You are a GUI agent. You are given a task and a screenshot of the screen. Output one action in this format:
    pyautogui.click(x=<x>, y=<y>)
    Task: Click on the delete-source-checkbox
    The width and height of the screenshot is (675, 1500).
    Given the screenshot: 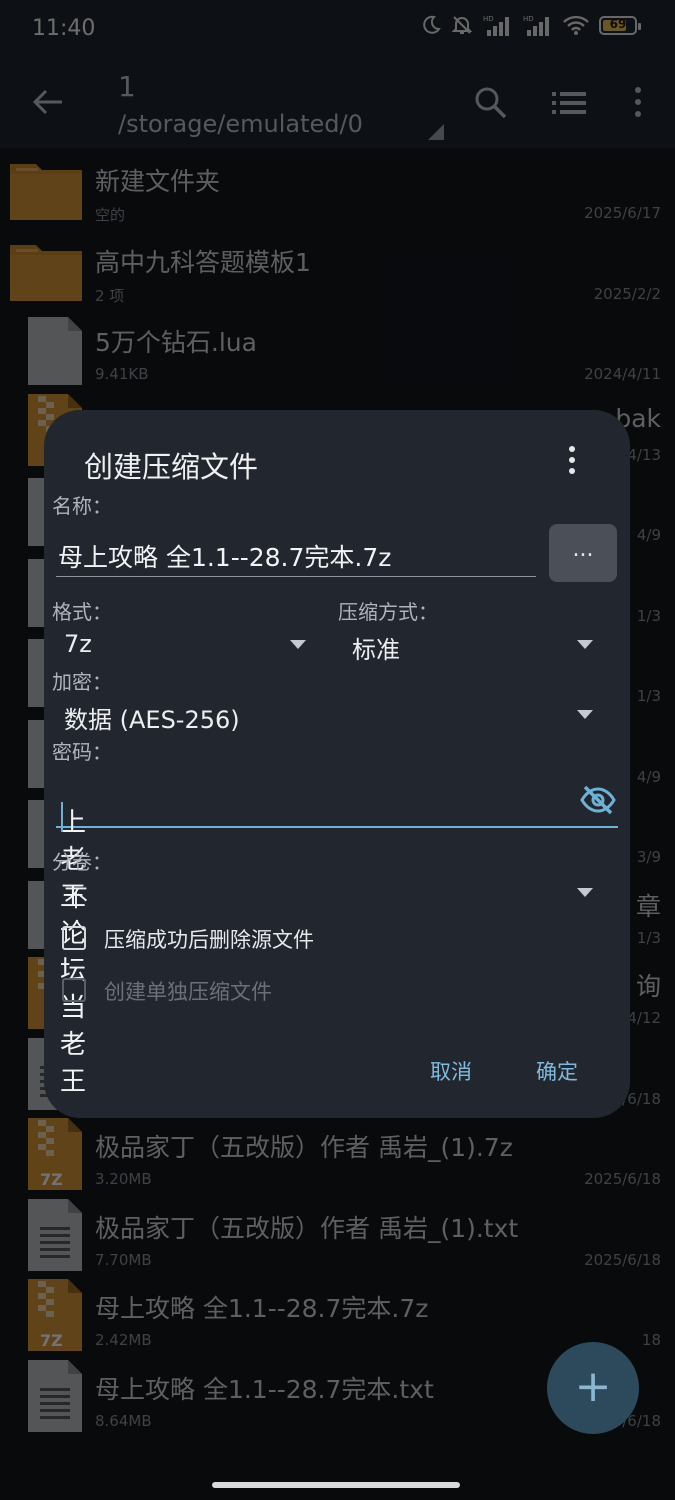 What is the action you would take?
    pyautogui.click(x=74, y=938)
    